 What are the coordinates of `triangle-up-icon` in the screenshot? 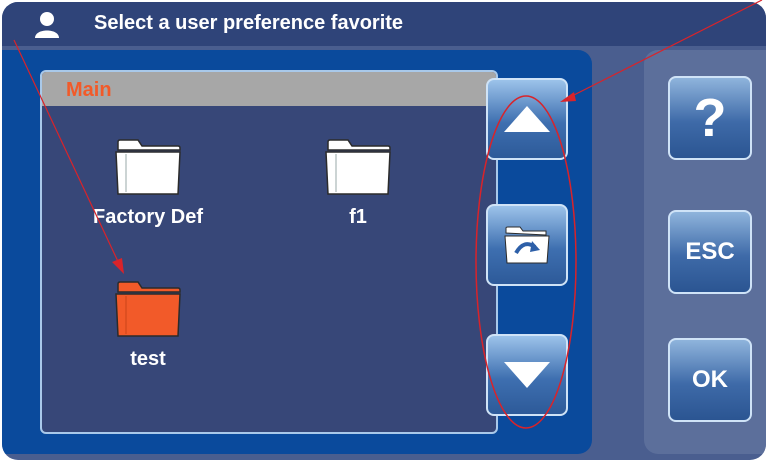 It's located at (527, 119).